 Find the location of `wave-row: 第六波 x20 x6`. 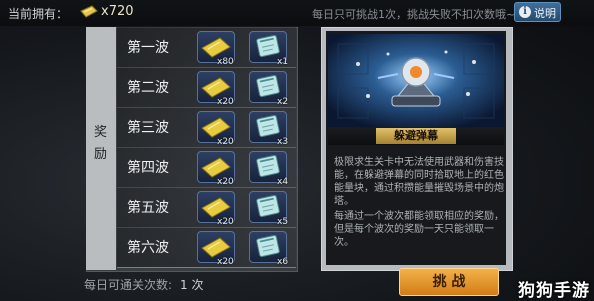

wave-row: 第六波 x20 x6 is located at coordinates (206, 247).